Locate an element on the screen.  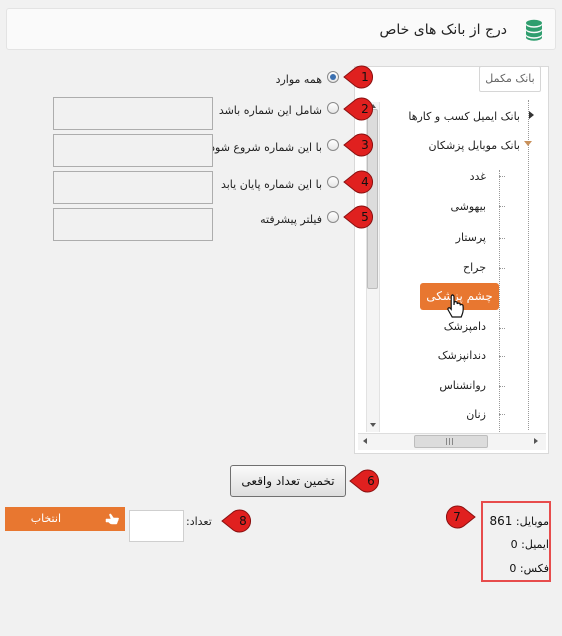
result-email: ایمیل: 0 is located at coordinates (530, 544).